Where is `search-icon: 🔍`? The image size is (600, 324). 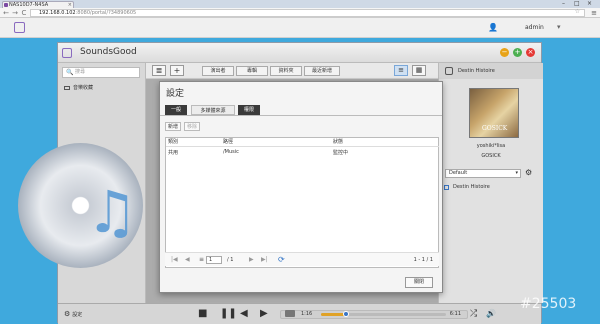
search-icon: 🔍 is located at coordinates (70, 72).